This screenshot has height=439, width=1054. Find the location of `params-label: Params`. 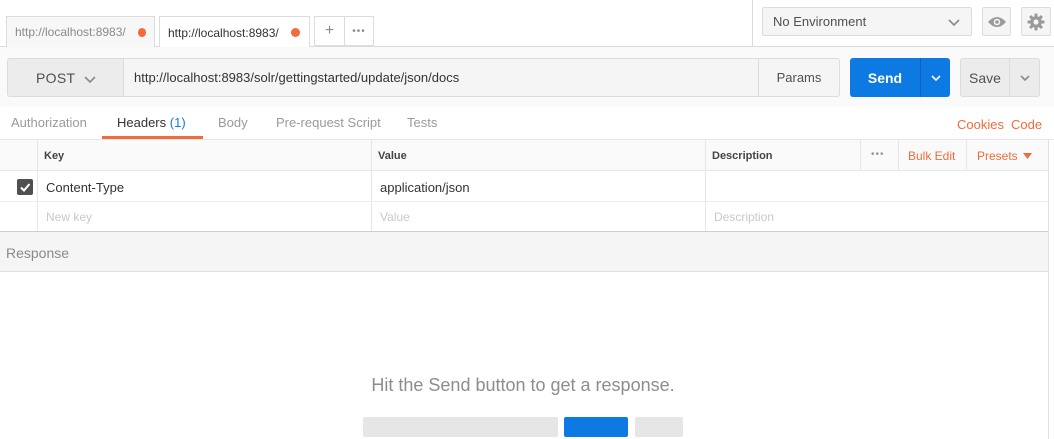

params-label: Params is located at coordinates (799, 77).